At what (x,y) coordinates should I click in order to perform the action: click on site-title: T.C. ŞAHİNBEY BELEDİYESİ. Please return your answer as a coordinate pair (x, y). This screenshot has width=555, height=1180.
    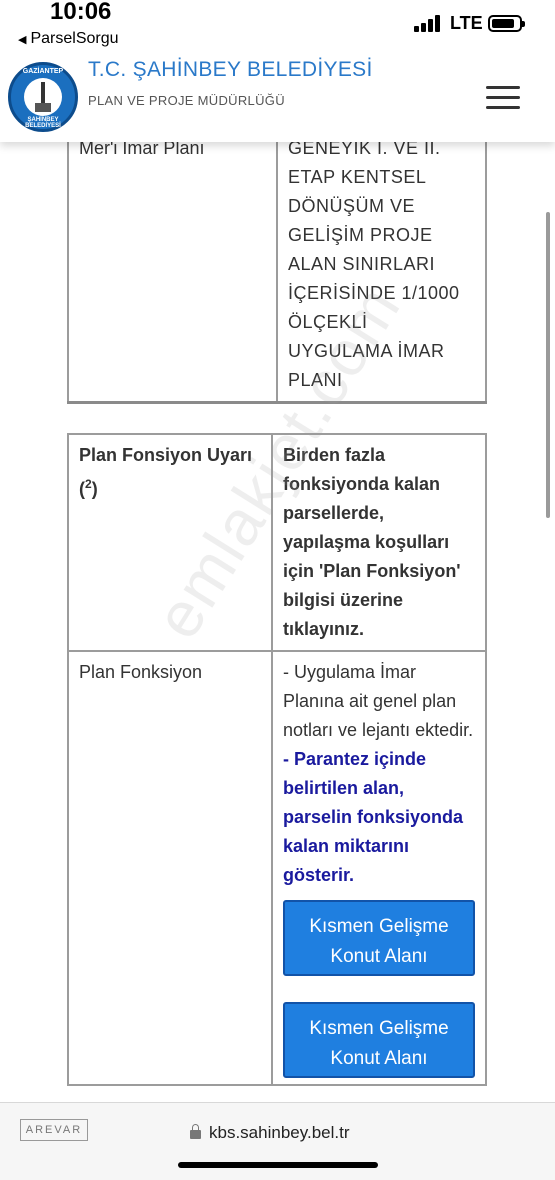
    Looking at the image, I should click on (230, 70).